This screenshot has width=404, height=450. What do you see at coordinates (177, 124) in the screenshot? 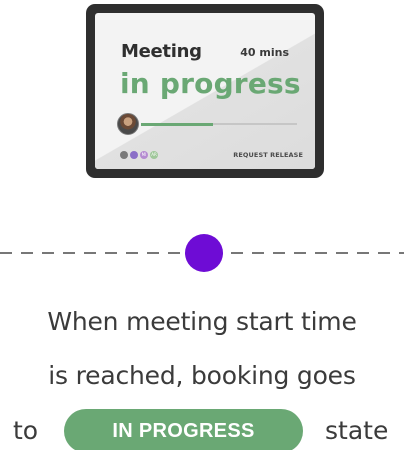
I see `progress-fill` at bounding box center [177, 124].